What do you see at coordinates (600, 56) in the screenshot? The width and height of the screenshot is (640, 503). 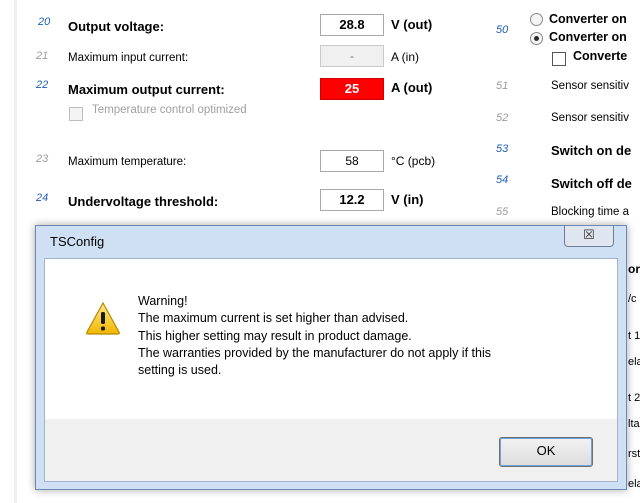 I see `converter-checkbox-label: Converte` at bounding box center [600, 56].